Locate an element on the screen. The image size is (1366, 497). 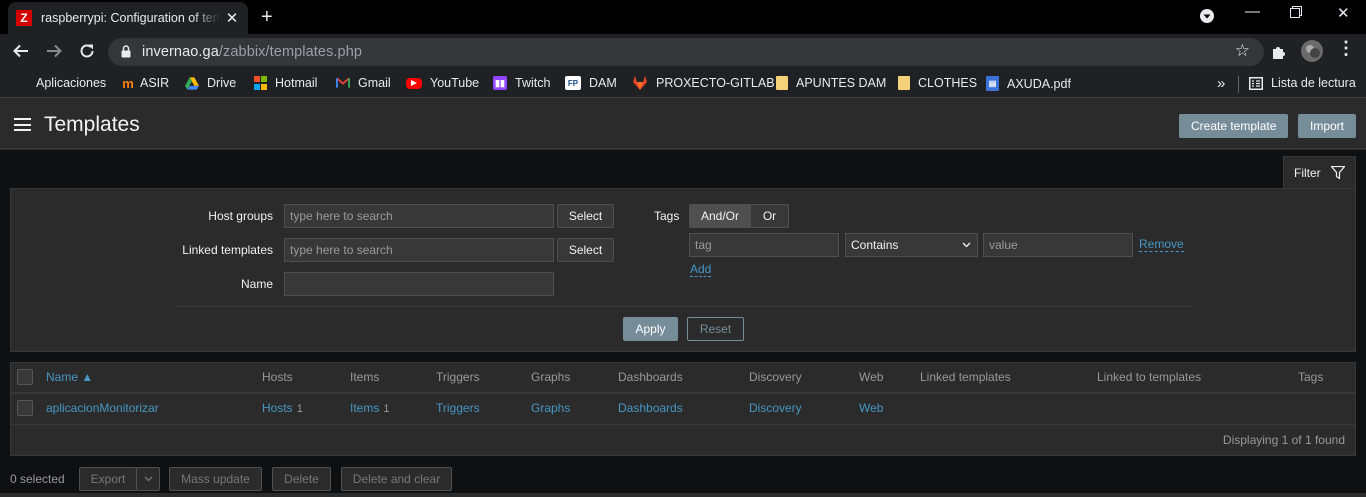
tags-or-toggle: Or is located at coordinates (769, 216).